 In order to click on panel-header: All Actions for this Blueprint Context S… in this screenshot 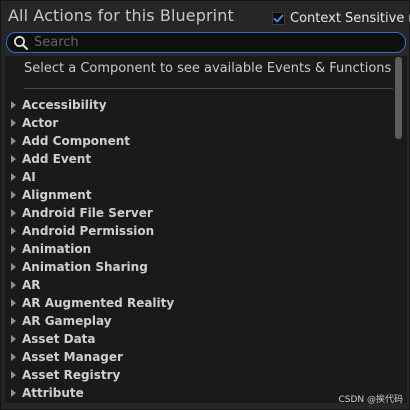, I will do `click(205, 17)`.